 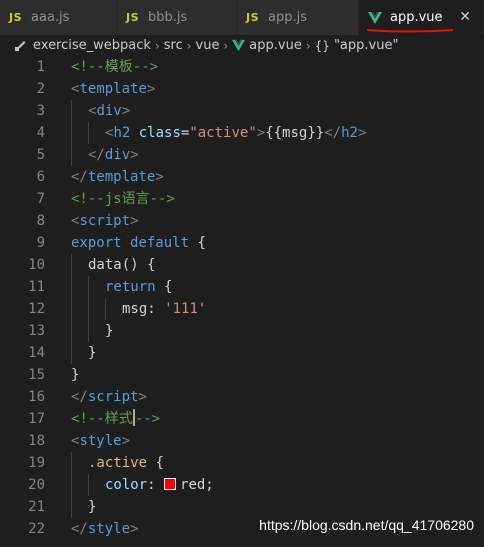 What do you see at coordinates (123, 199) in the screenshot?
I see `code-content: <!--js语言-->` at bounding box center [123, 199].